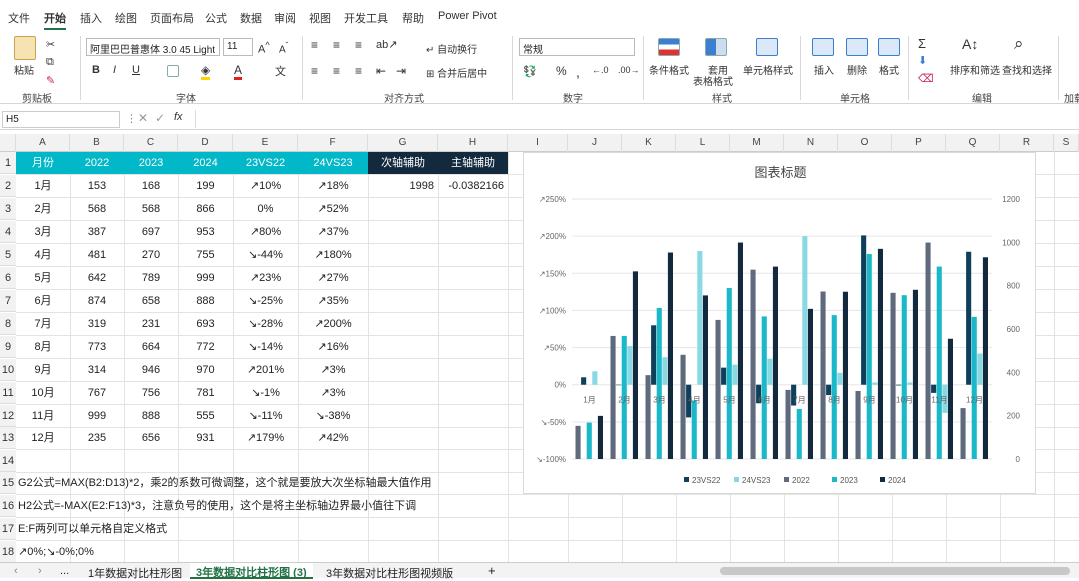 The image size is (1079, 581). What do you see at coordinates (238, 47) in the screenshot?
I see `font-size-dropdown: 11` at bounding box center [238, 47].